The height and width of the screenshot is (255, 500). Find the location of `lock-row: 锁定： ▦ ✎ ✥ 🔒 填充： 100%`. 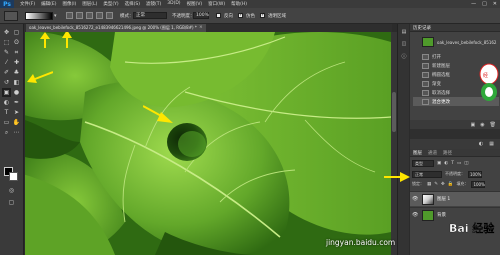

lock-row: 锁定： ▦ ✎ ✥ 🔒 填充： 100% is located at coordinates (455, 184).